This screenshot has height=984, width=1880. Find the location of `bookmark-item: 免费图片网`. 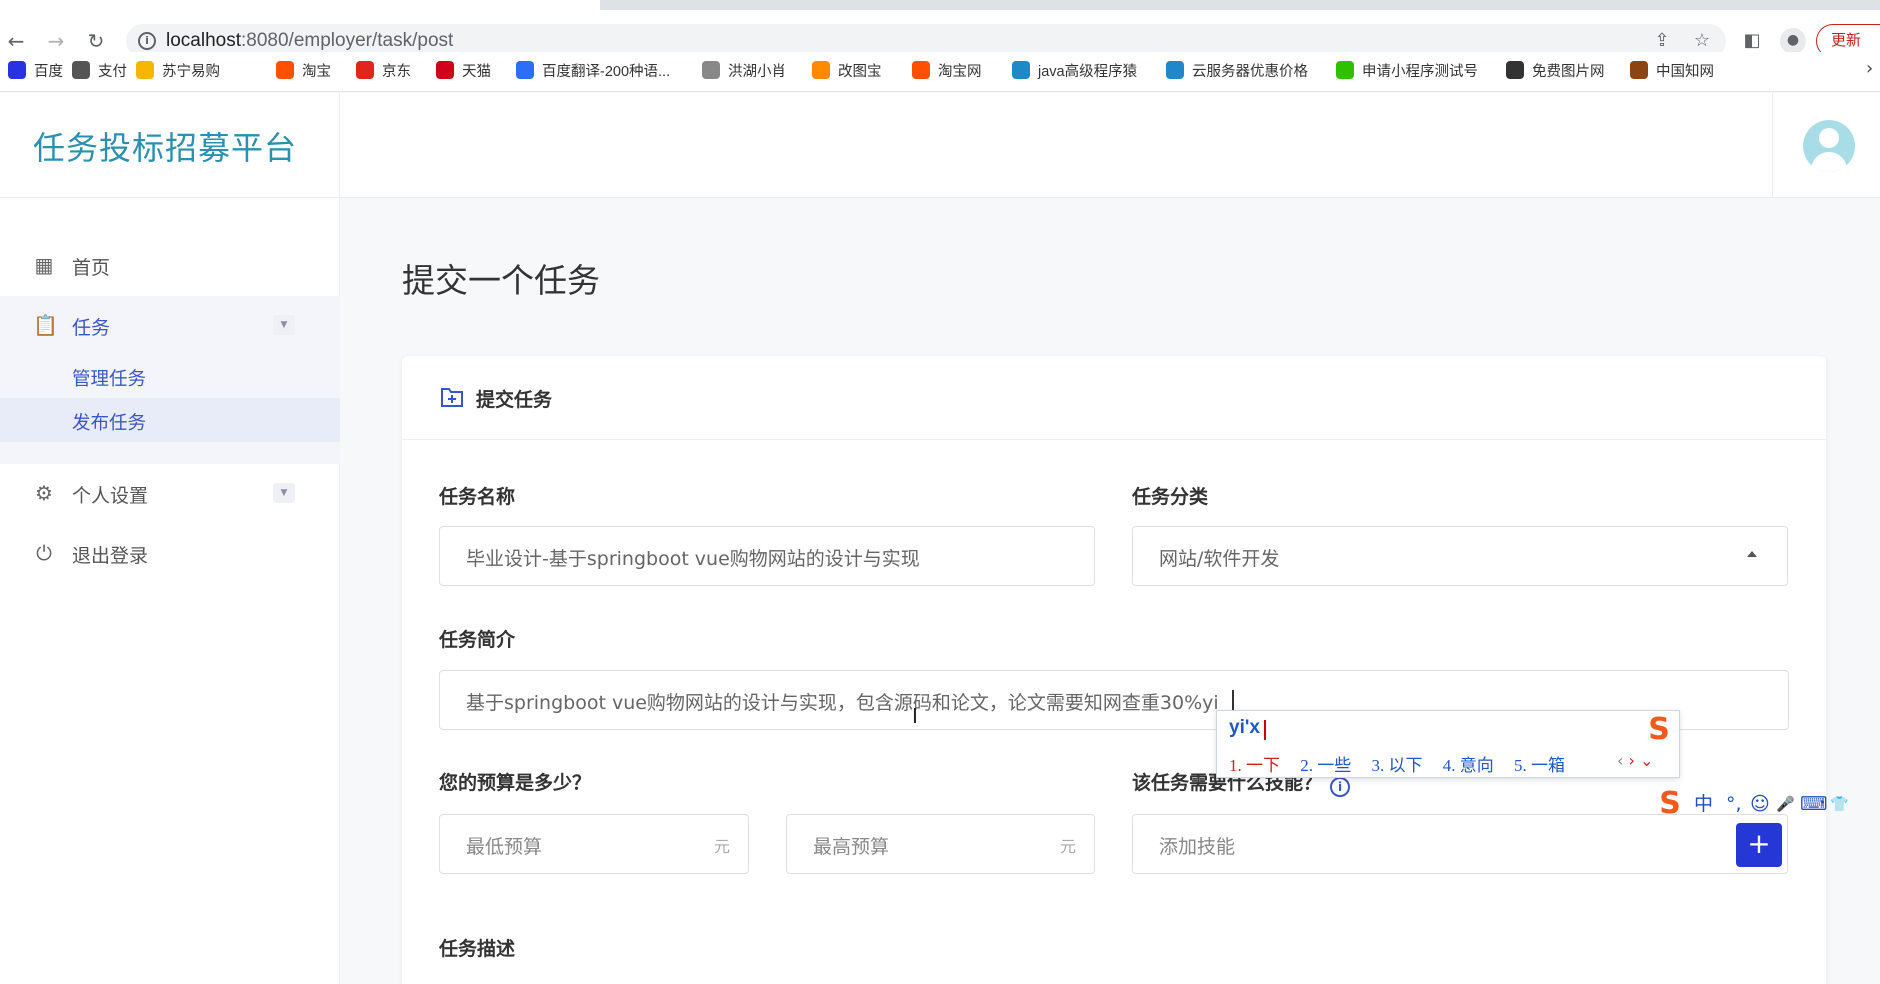

bookmark-item: 免费图片网 is located at coordinates (1555, 72).